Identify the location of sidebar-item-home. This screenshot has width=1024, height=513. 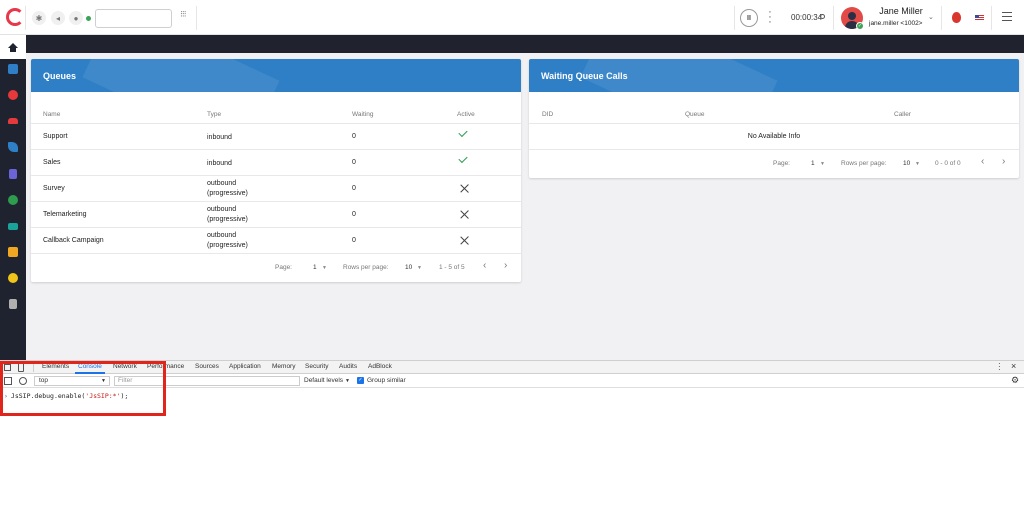
(13, 47).